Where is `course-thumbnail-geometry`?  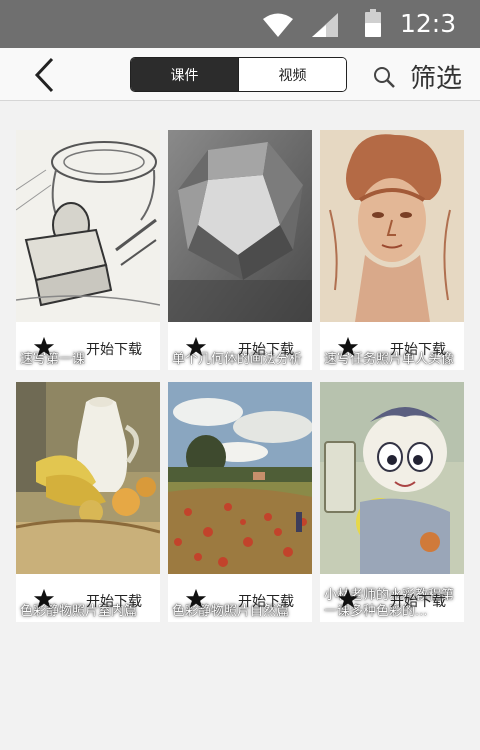 course-thumbnail-geometry is located at coordinates (240, 226).